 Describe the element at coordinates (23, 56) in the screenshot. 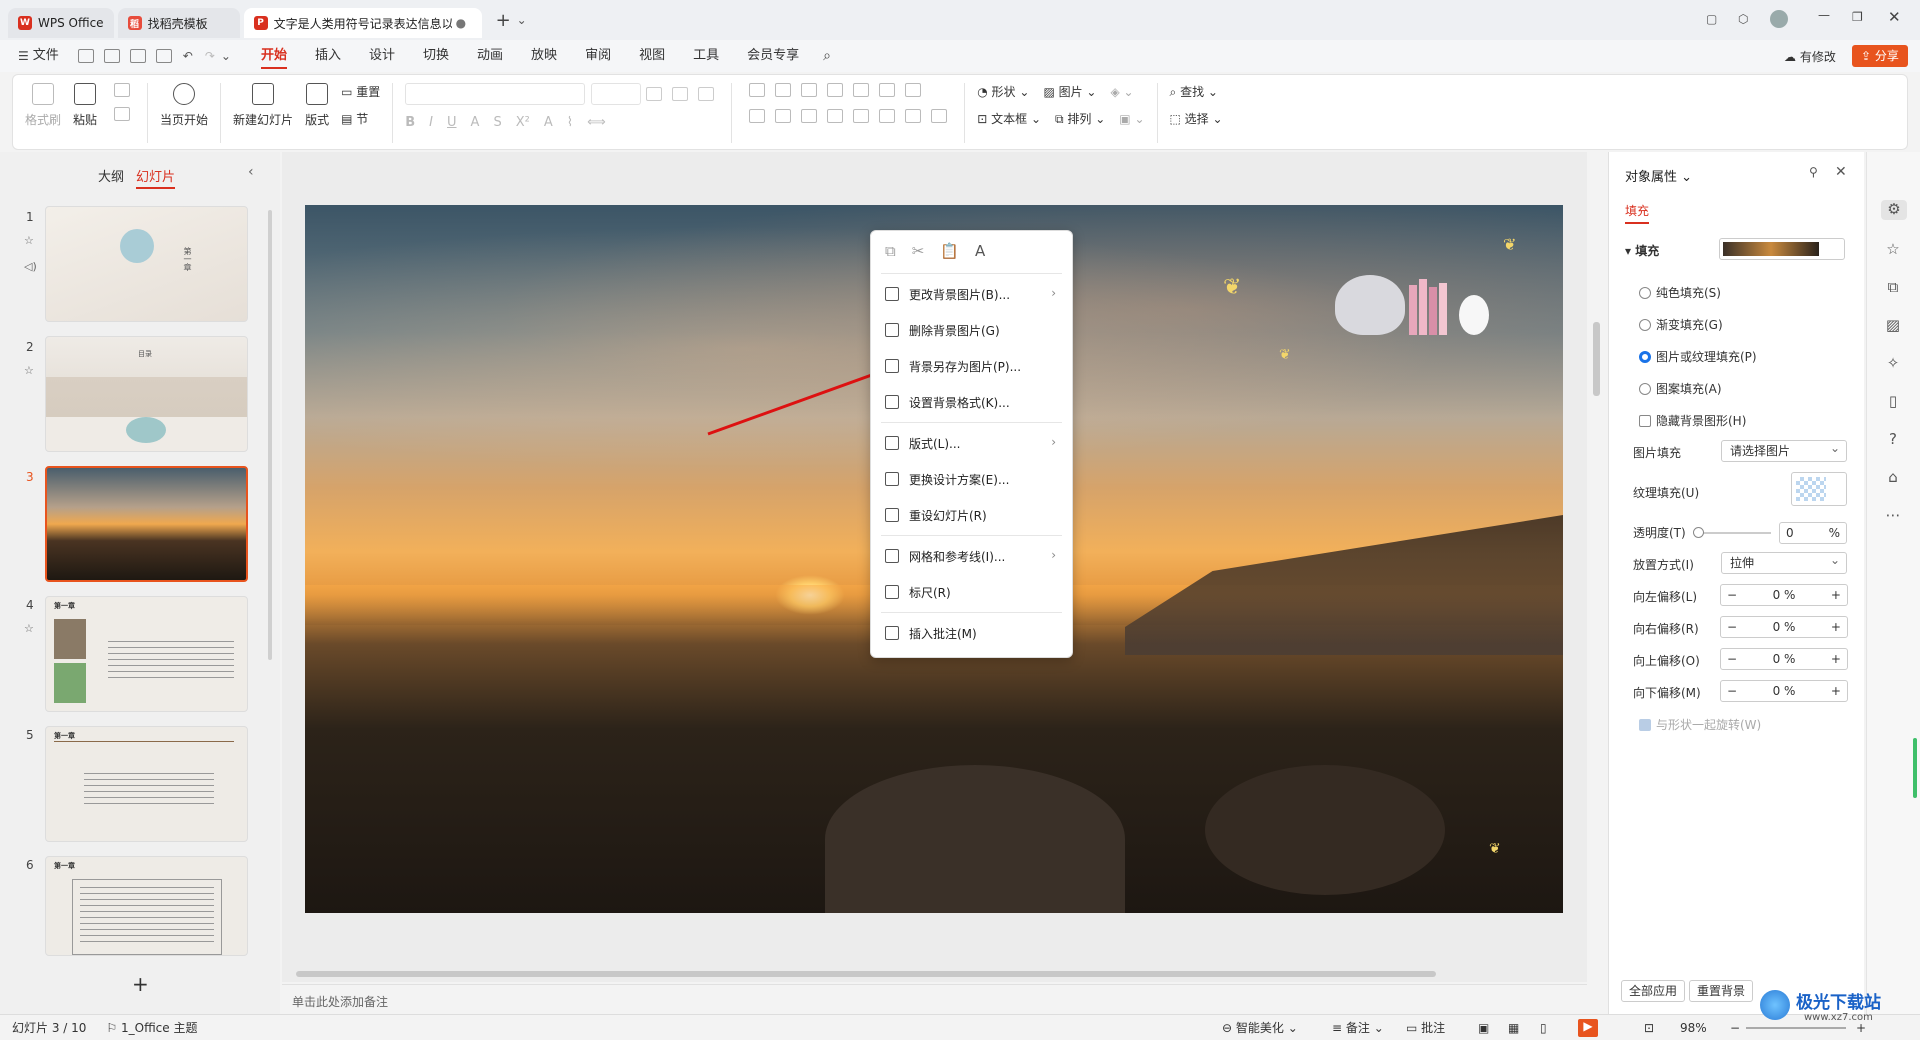

I see `hamburger-icon: ☰` at that location.